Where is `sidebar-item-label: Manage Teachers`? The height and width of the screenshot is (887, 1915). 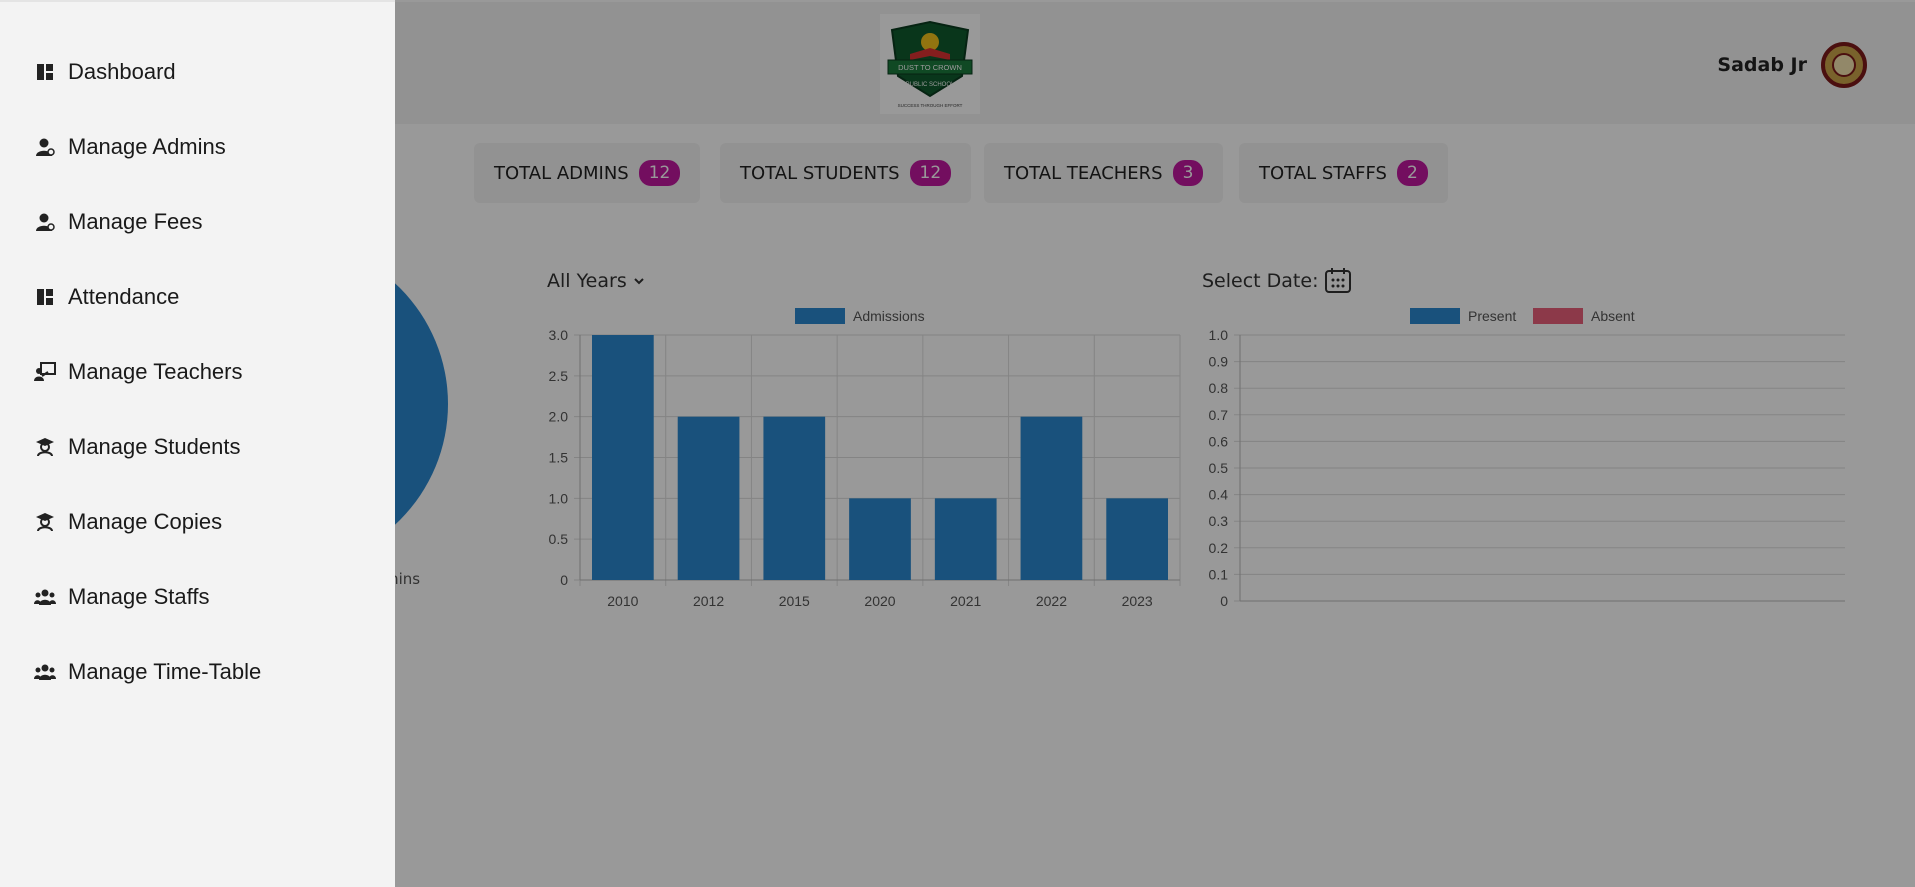 sidebar-item-label: Manage Teachers is located at coordinates (155, 371).